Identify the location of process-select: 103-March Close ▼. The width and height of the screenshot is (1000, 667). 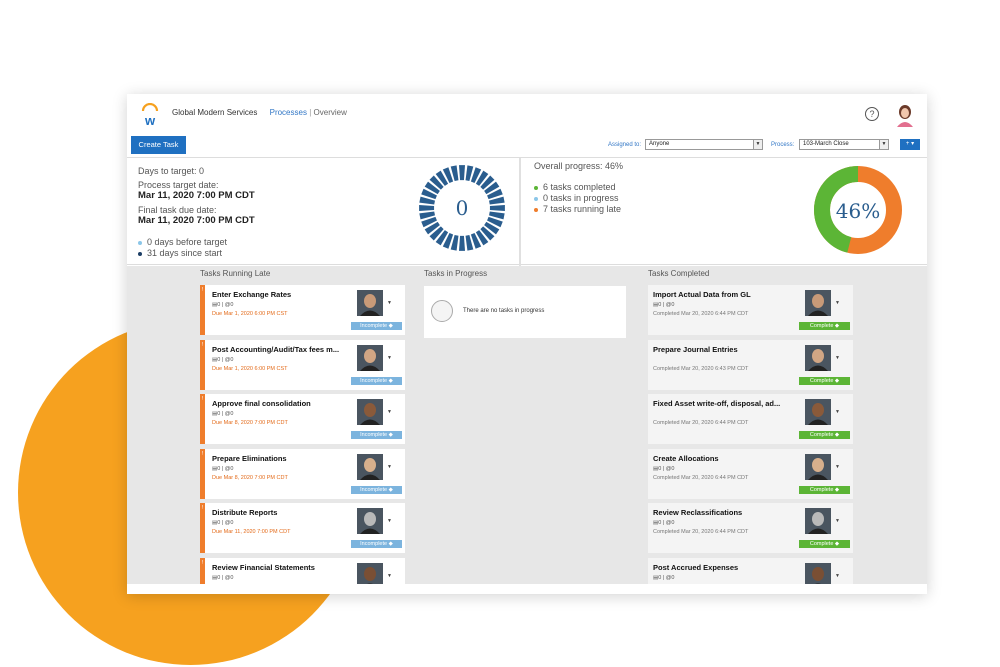
(844, 144).